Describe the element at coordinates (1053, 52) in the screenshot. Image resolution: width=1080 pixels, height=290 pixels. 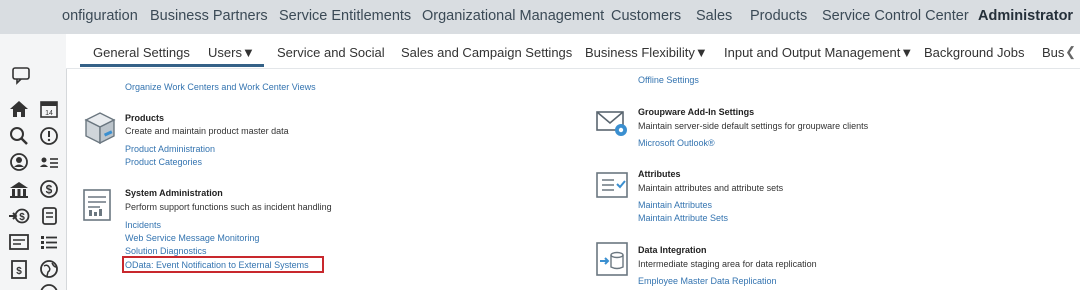
I see `tab-business-more: Bus` at that location.